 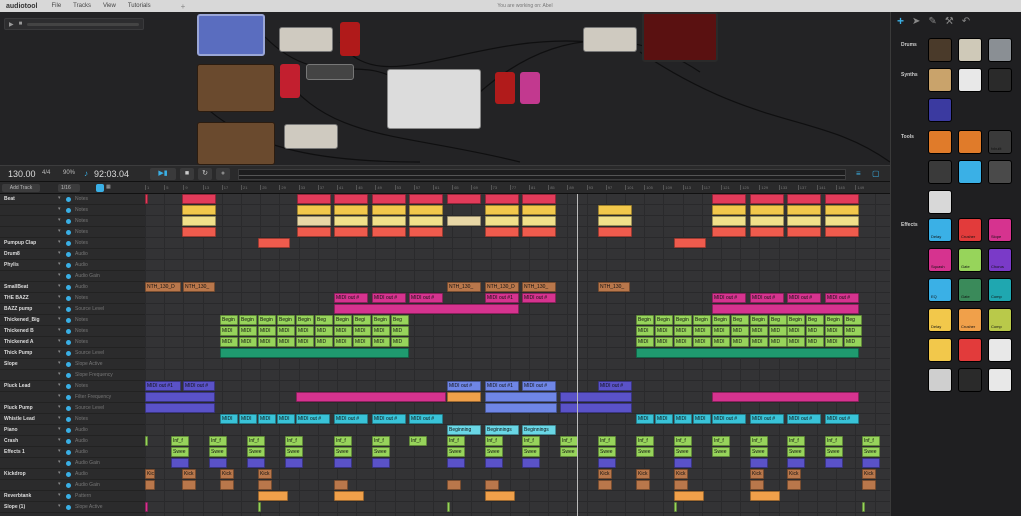 What do you see at coordinates (72, 331) in the screenshot?
I see `track-header: Thickened B ▾ Notes` at bounding box center [72, 331].